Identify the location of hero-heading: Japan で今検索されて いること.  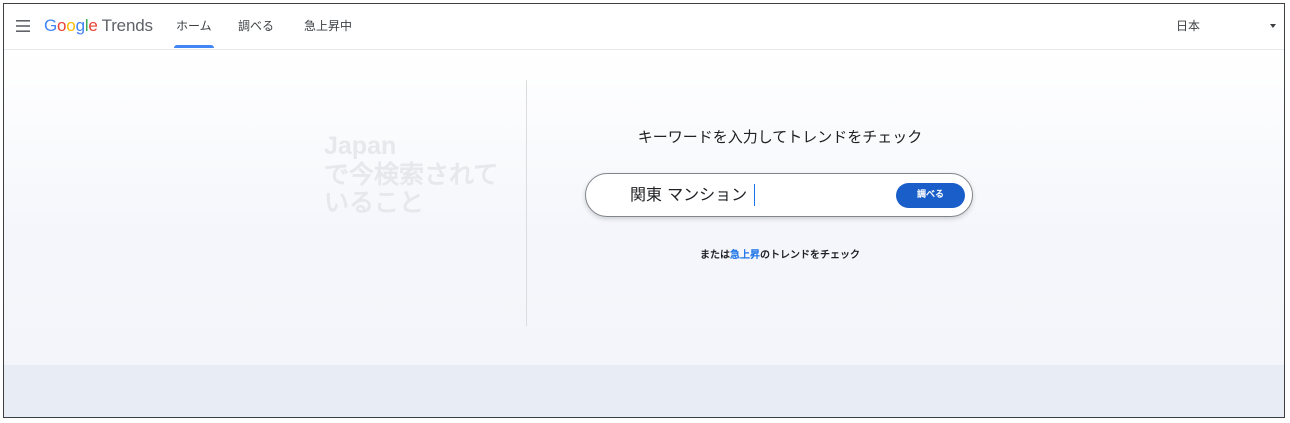
(411, 174).